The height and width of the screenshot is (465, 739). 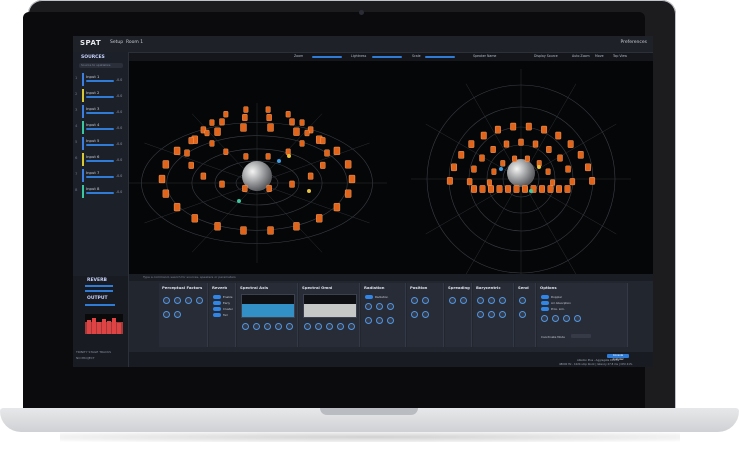 I want to click on move-toggle: Move, so click(x=599, y=56).